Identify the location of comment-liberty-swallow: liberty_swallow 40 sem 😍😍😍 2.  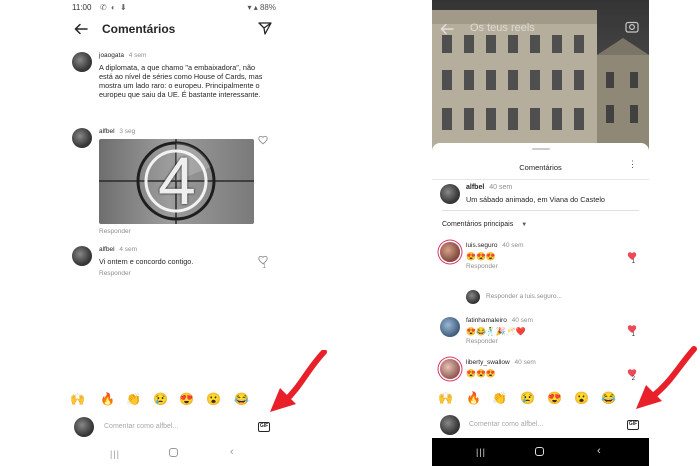
(542, 374).